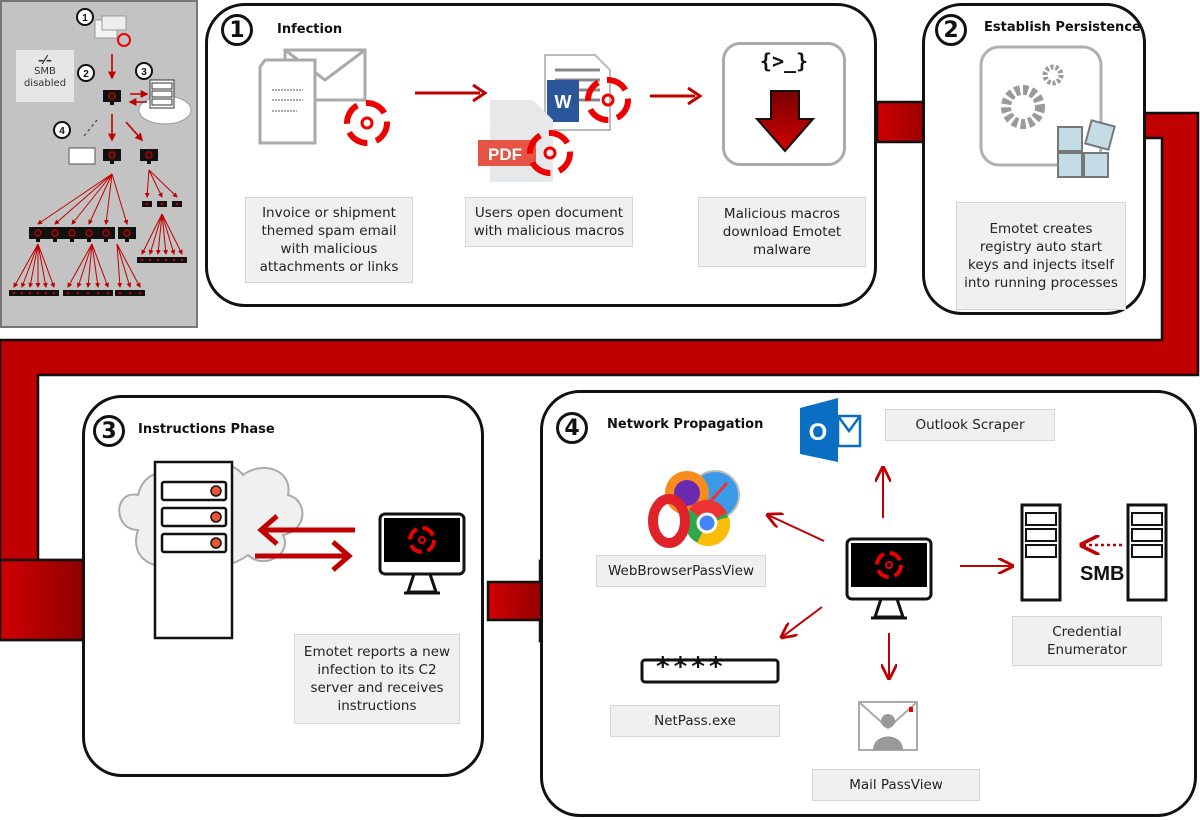  What do you see at coordinates (681, 571) in the screenshot?
I see `webbrowserpassview-label: WebBrowserPassView` at bounding box center [681, 571].